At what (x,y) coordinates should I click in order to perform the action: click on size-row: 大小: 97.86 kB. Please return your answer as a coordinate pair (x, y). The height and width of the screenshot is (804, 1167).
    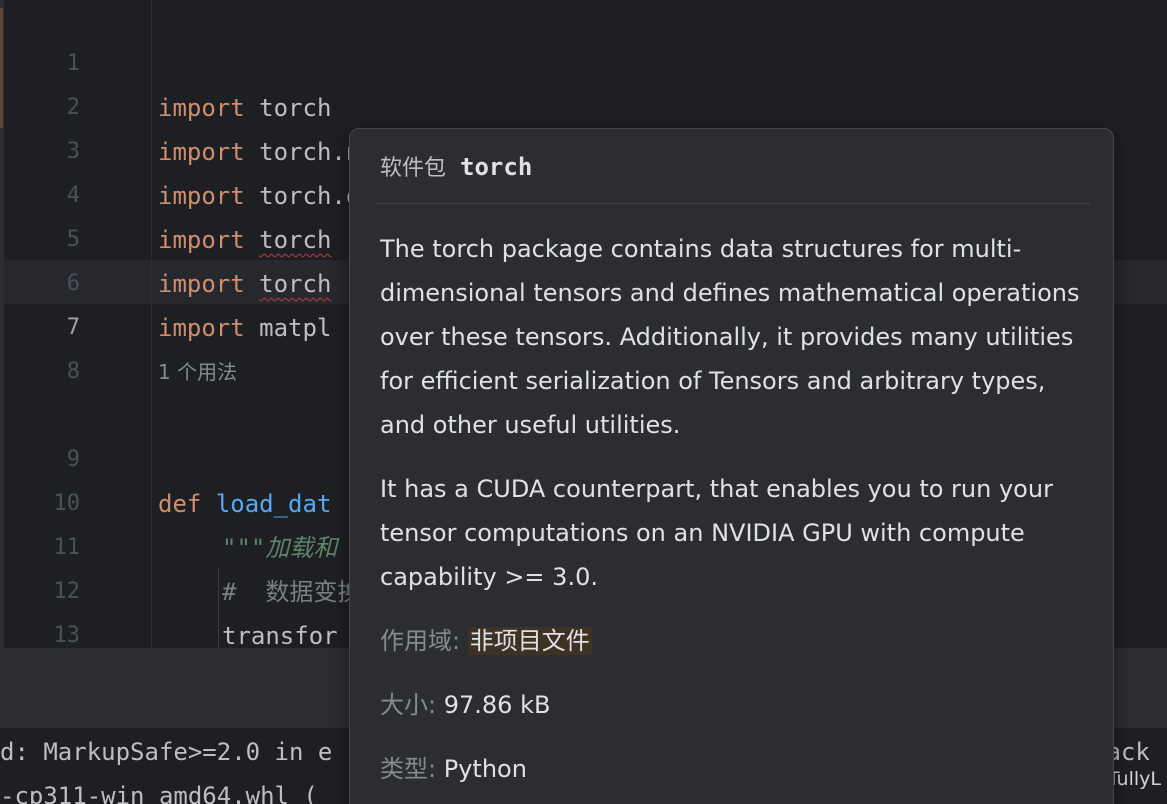
    Looking at the image, I should click on (465, 705).